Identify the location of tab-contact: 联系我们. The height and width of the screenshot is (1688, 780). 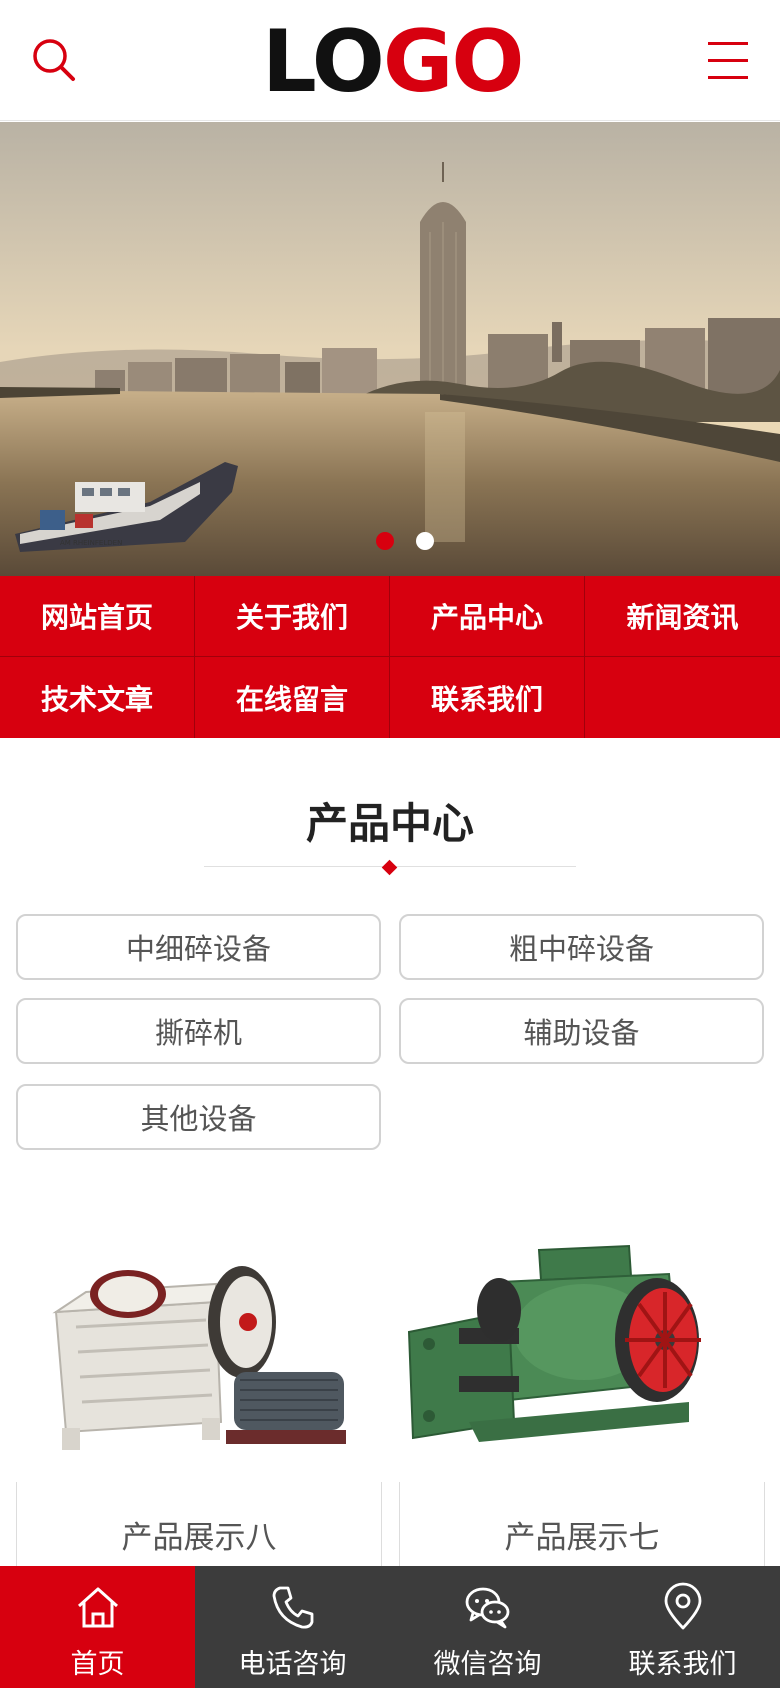
(682, 1627).